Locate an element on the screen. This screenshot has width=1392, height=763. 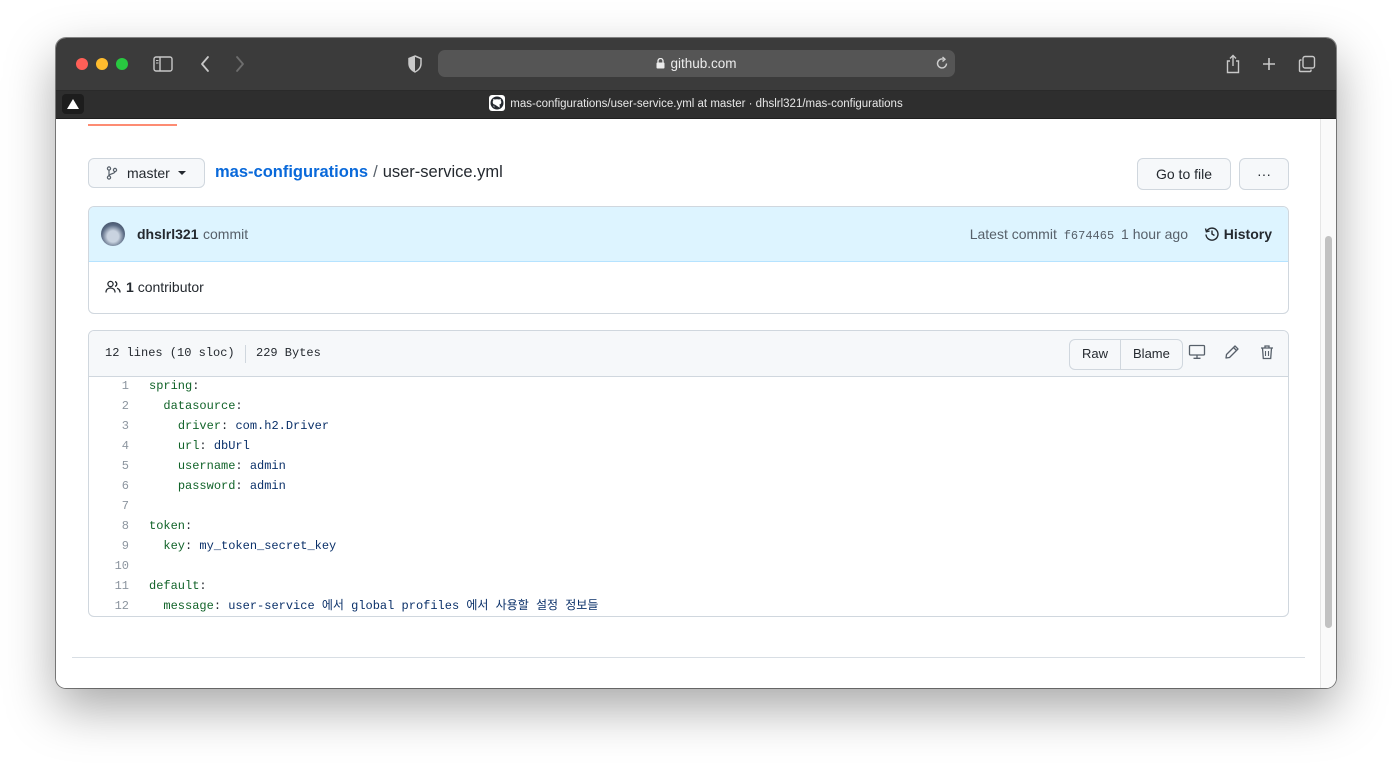
line-number: 3 is located at coordinates (109, 426).